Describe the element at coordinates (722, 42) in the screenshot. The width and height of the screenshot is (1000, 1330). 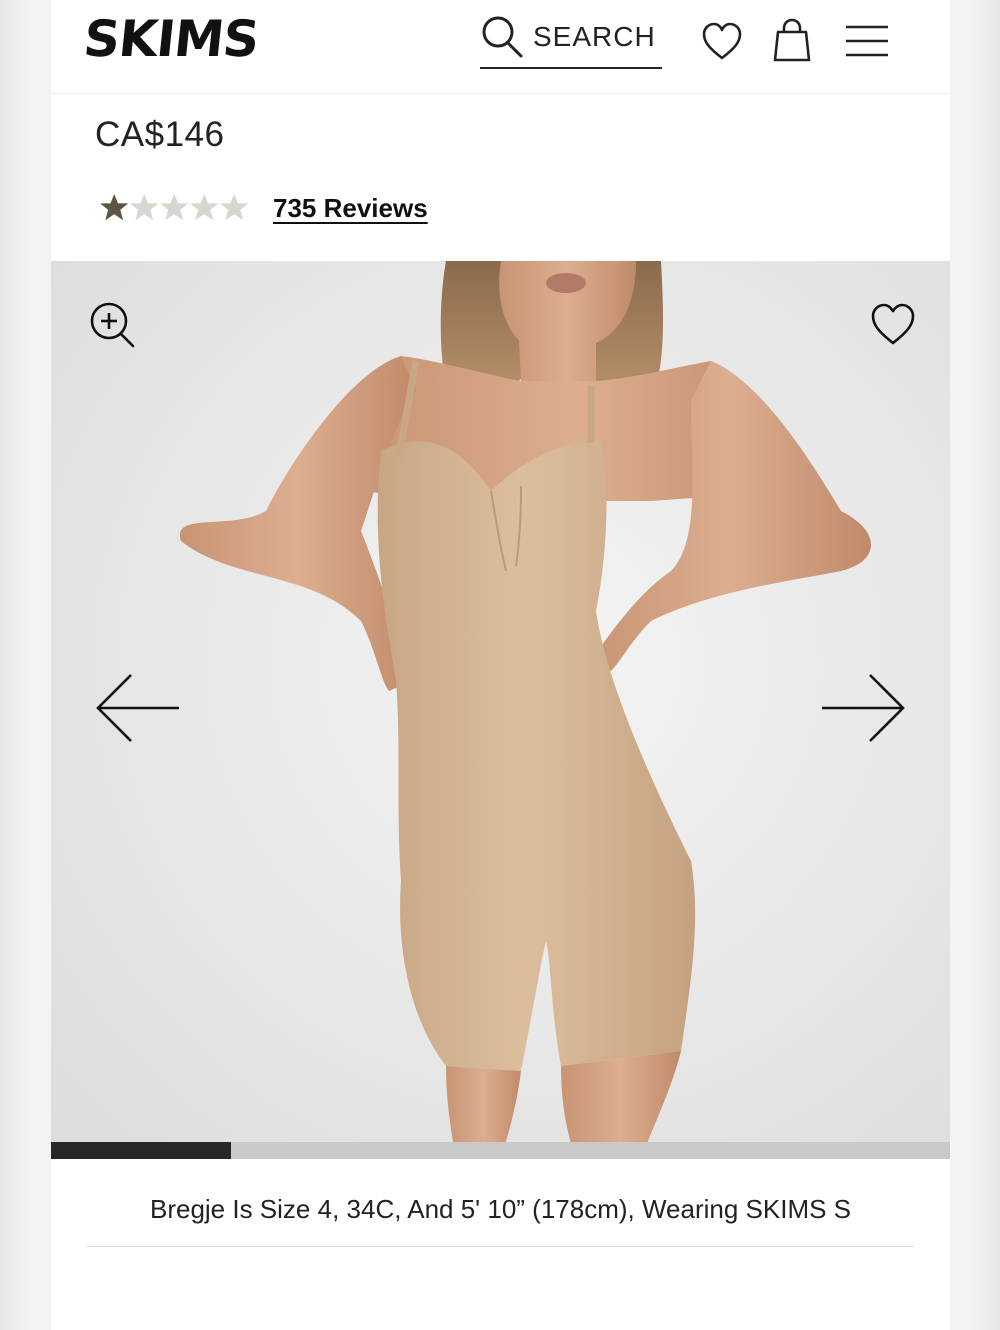
I see `heart-icon` at that location.